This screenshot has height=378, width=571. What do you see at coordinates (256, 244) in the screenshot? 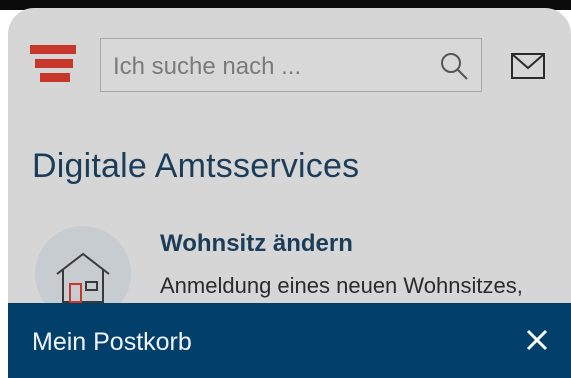
I see `service-title: Wohnsitz ändern` at bounding box center [256, 244].